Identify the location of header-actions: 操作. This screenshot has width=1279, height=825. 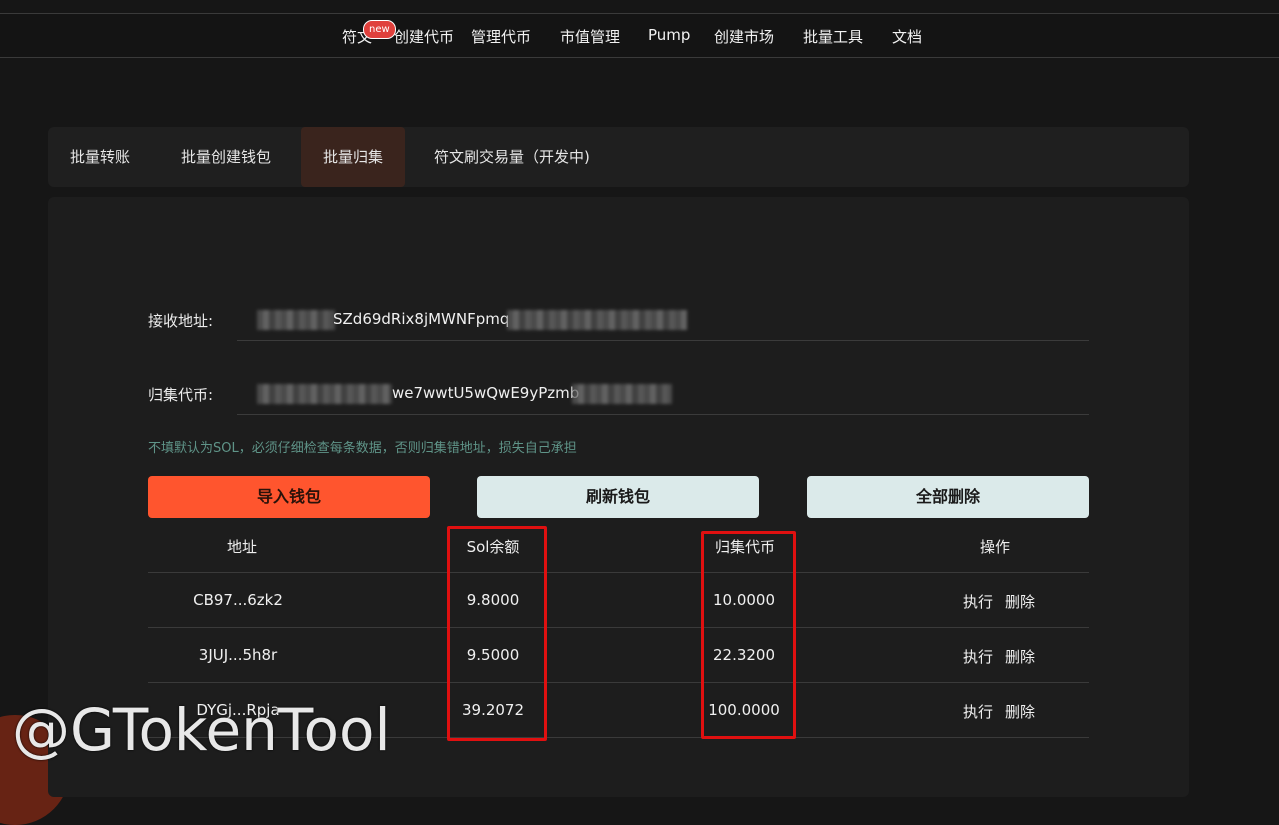
(994, 547).